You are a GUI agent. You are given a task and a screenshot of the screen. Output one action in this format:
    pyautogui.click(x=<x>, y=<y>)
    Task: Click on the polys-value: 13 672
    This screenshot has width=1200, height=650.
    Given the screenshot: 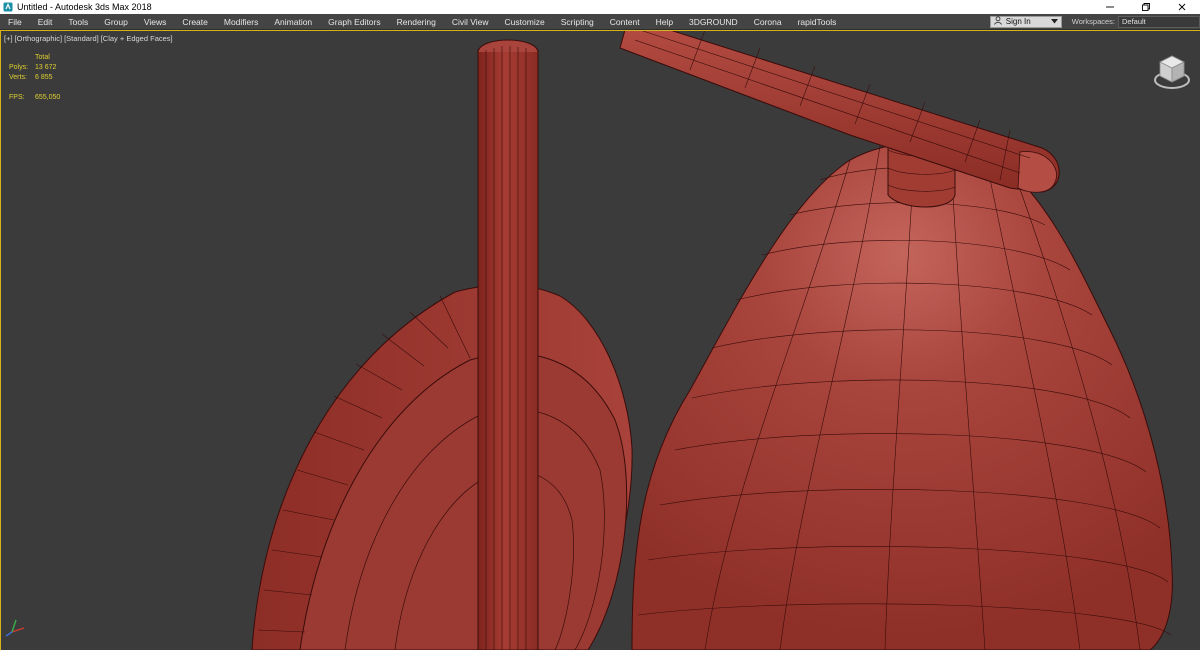 What is the action you would take?
    pyautogui.click(x=46, y=67)
    